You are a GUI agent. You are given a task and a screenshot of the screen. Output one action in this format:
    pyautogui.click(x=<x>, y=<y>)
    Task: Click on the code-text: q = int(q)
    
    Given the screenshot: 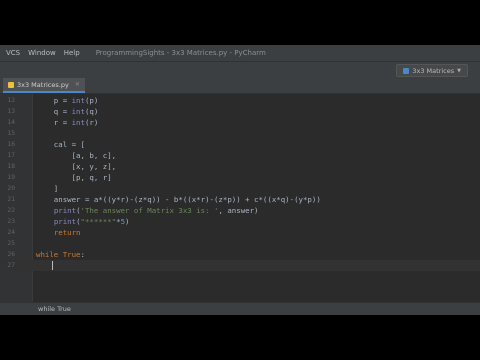 What is the action you would take?
    pyautogui.click(x=67, y=111)
    